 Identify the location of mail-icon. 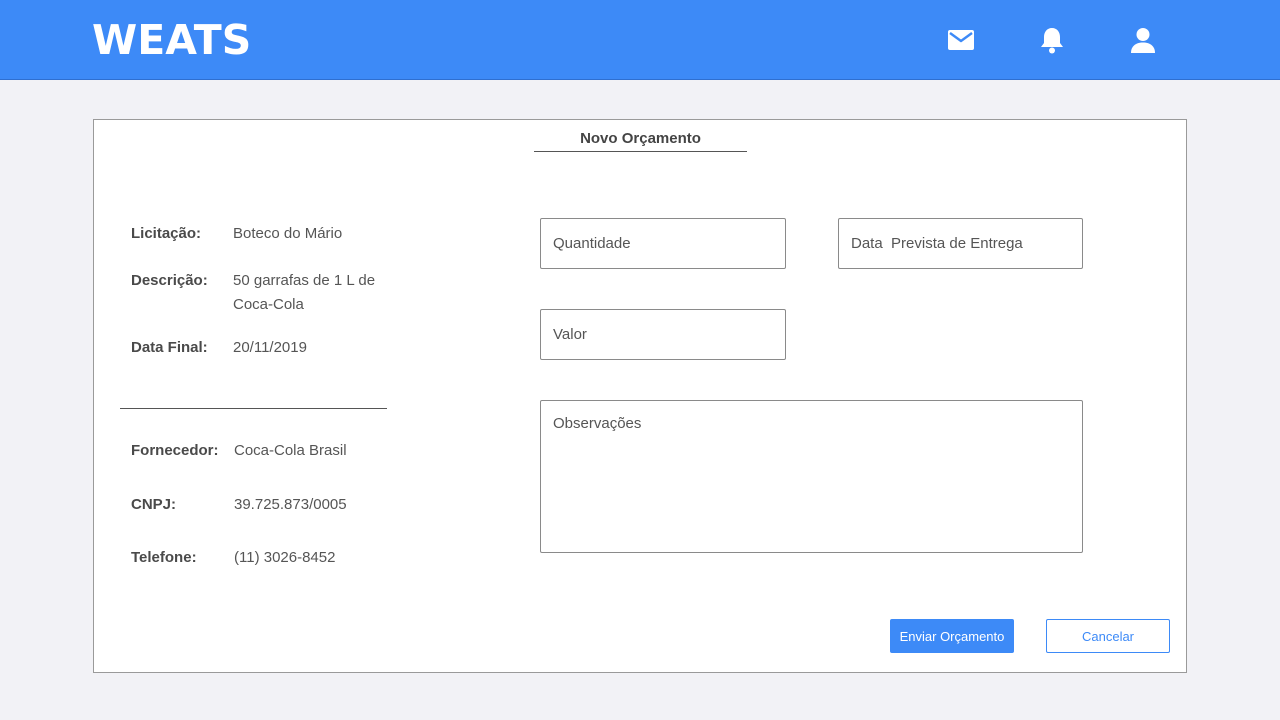
(961, 40).